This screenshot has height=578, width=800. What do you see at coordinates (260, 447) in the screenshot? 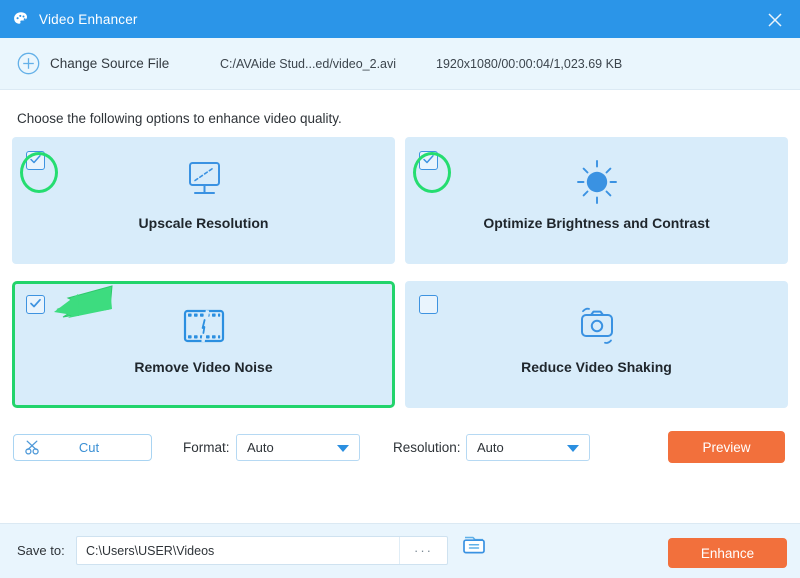
I see `format-select-value: Auto` at bounding box center [260, 447].